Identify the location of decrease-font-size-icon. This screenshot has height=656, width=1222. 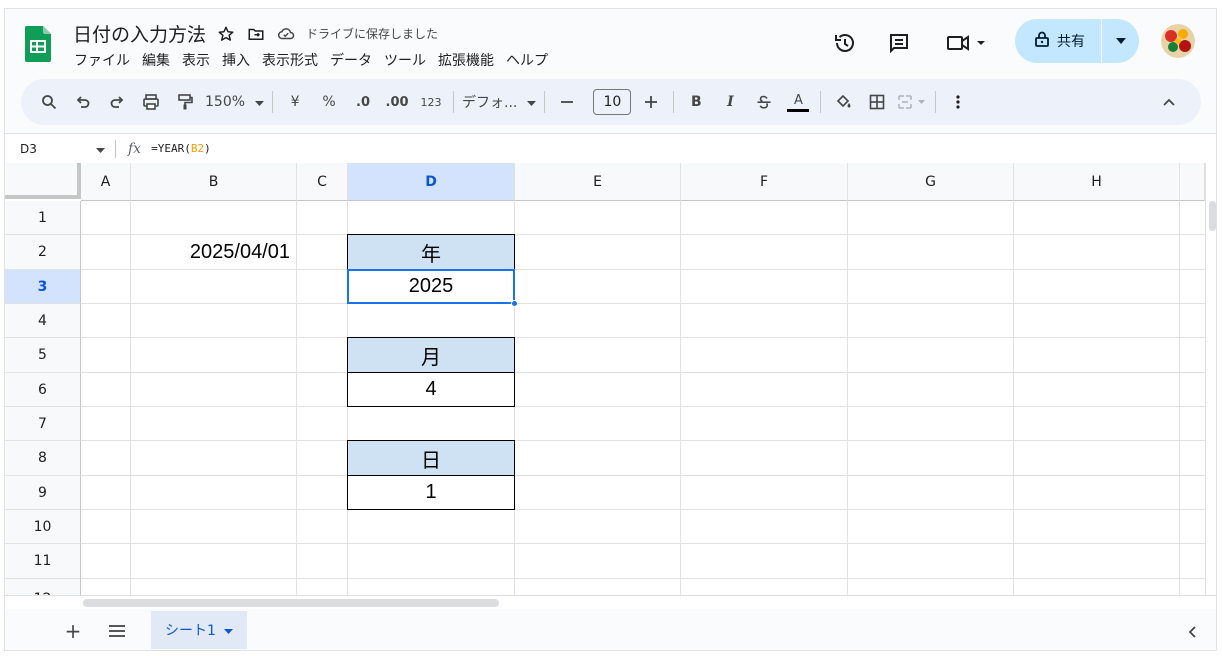
(567, 102).